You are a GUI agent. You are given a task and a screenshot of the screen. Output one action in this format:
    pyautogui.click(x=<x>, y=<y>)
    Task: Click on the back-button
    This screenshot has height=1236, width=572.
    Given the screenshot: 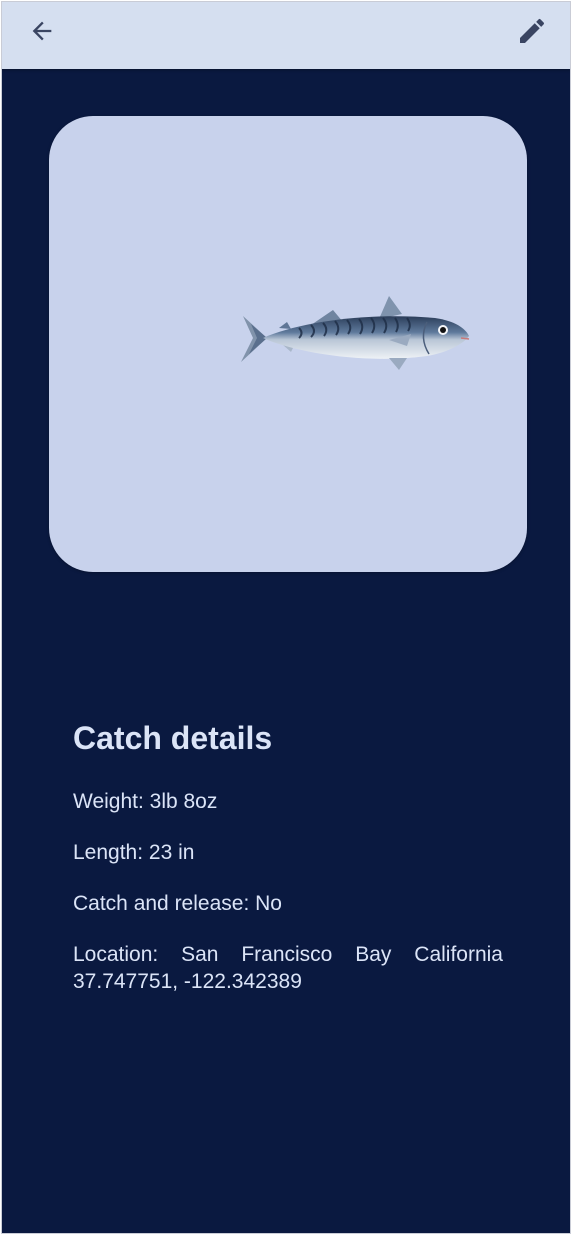 What is the action you would take?
    pyautogui.click(x=42, y=31)
    